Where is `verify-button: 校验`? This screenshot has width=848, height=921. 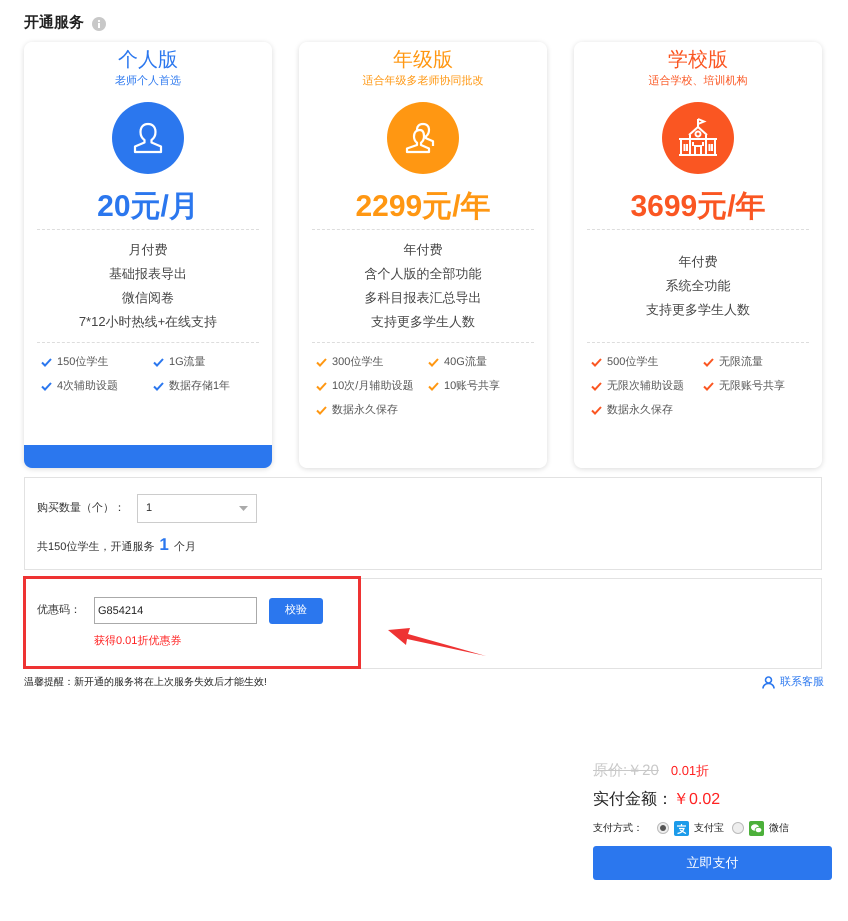
verify-button: 校验 is located at coordinates (296, 611).